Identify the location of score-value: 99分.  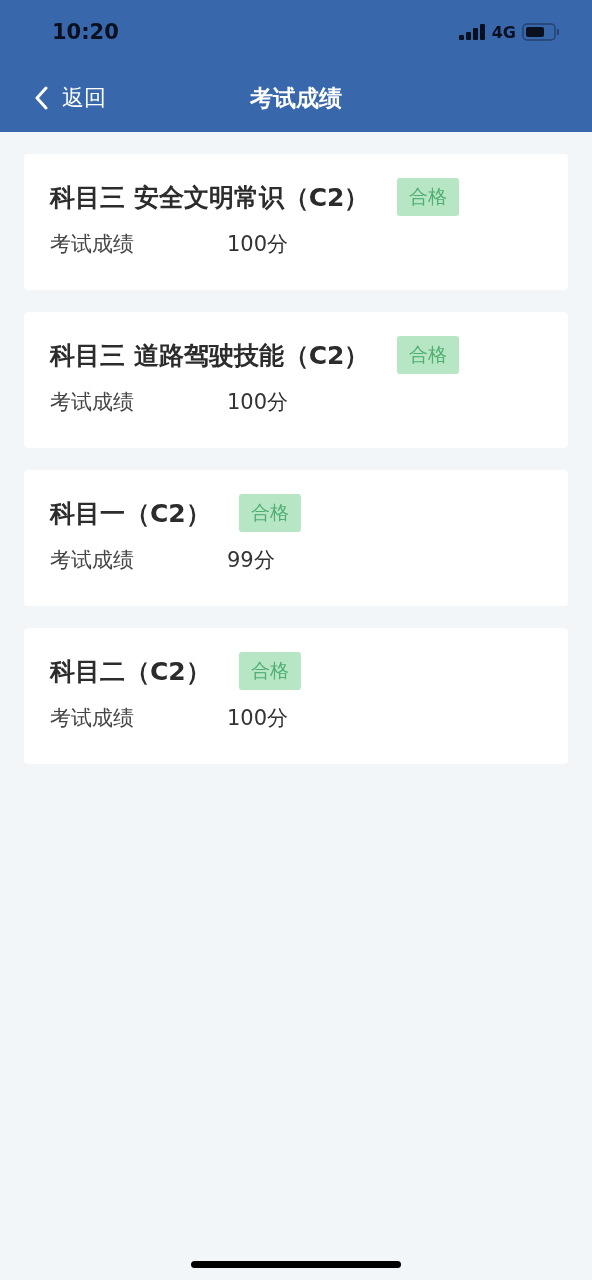
(251, 560).